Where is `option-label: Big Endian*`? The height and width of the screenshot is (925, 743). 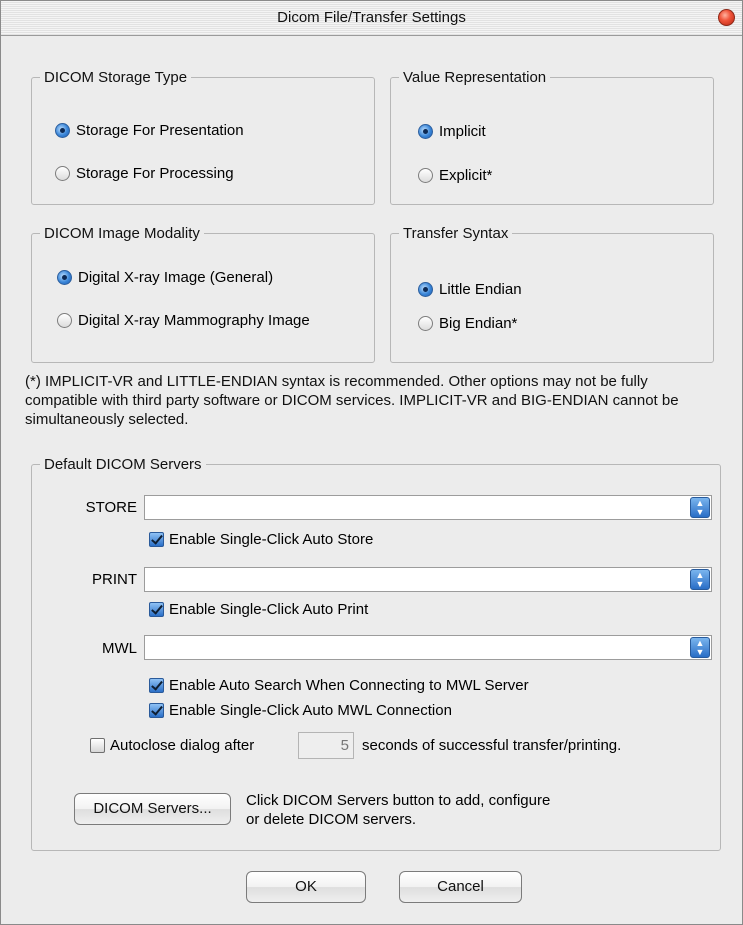 option-label: Big Endian* is located at coordinates (478, 323).